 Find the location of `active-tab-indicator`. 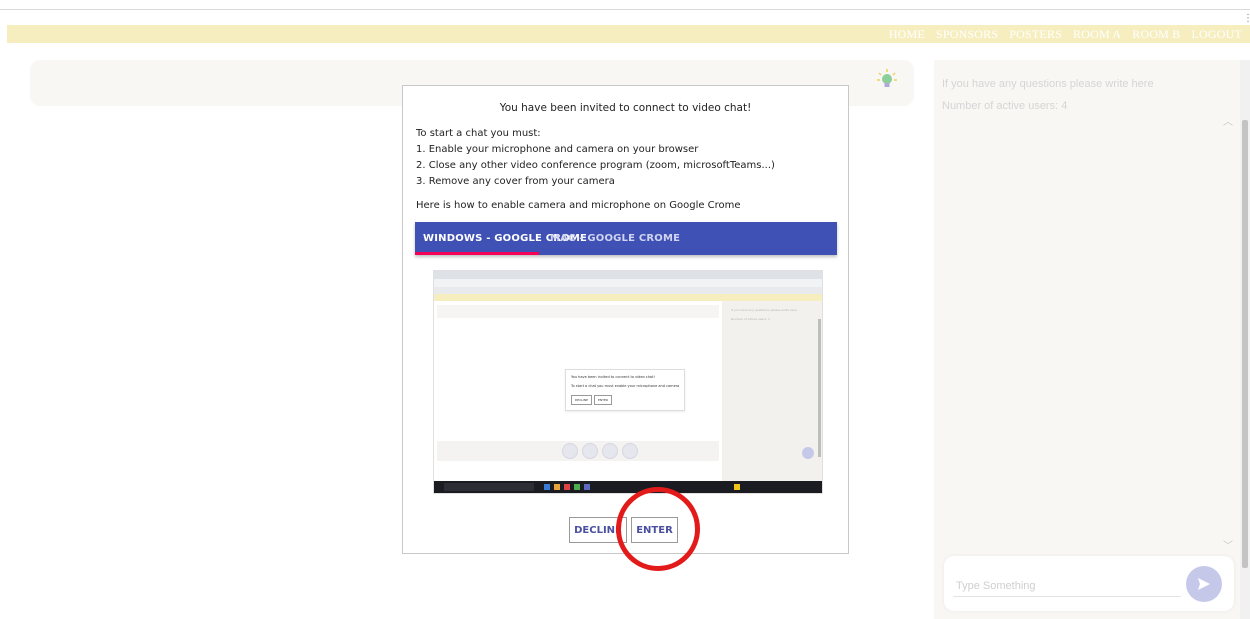

active-tab-indicator is located at coordinates (477, 253).